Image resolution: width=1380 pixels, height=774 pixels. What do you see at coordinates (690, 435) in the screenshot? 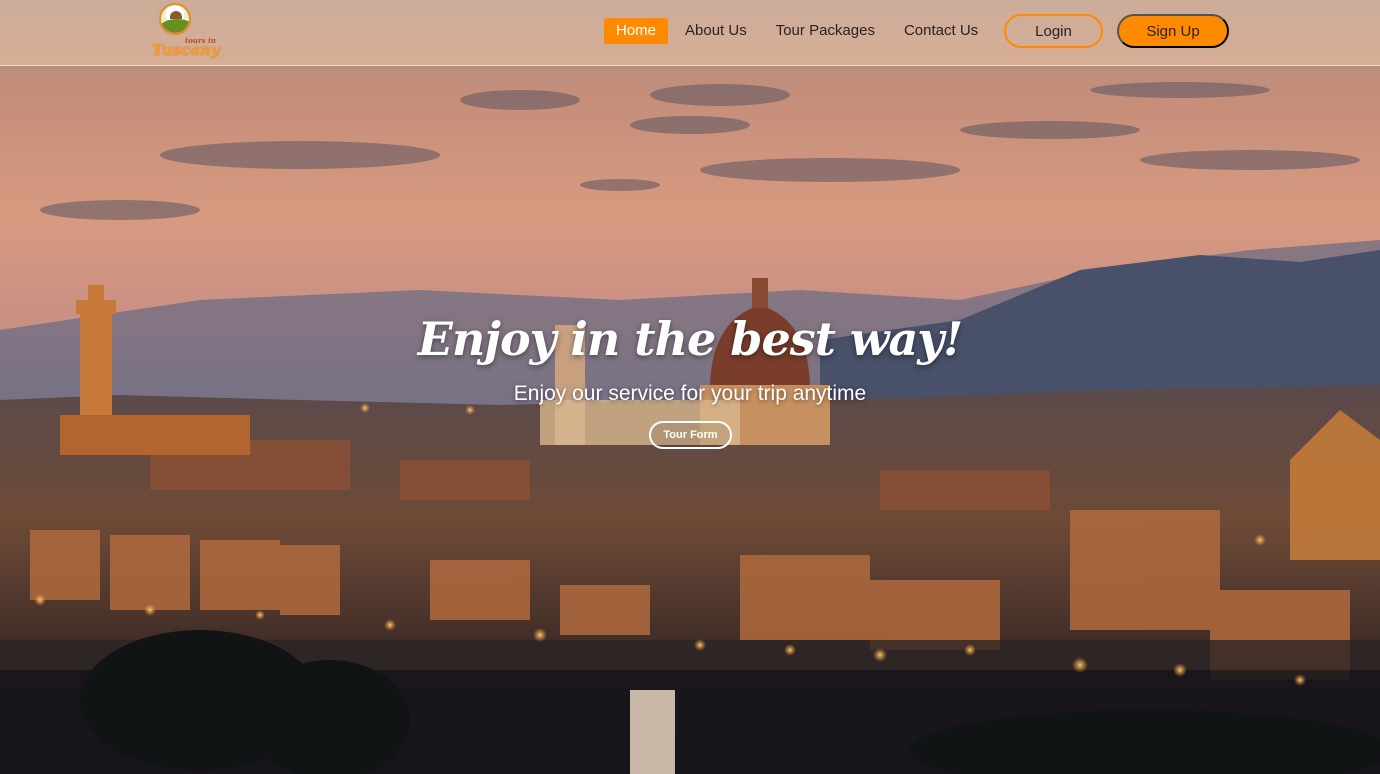
I see `tour-form-button: Tour Form` at bounding box center [690, 435].